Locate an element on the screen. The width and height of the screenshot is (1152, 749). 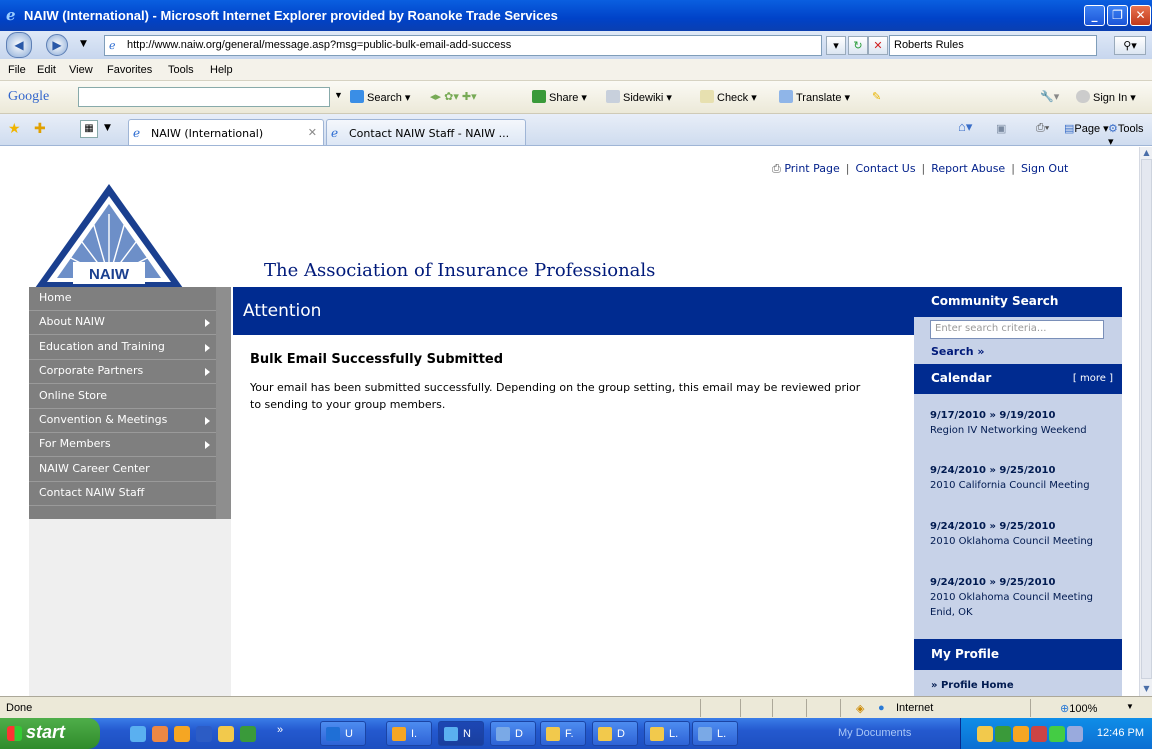
google-search-input is located at coordinates (204, 97).